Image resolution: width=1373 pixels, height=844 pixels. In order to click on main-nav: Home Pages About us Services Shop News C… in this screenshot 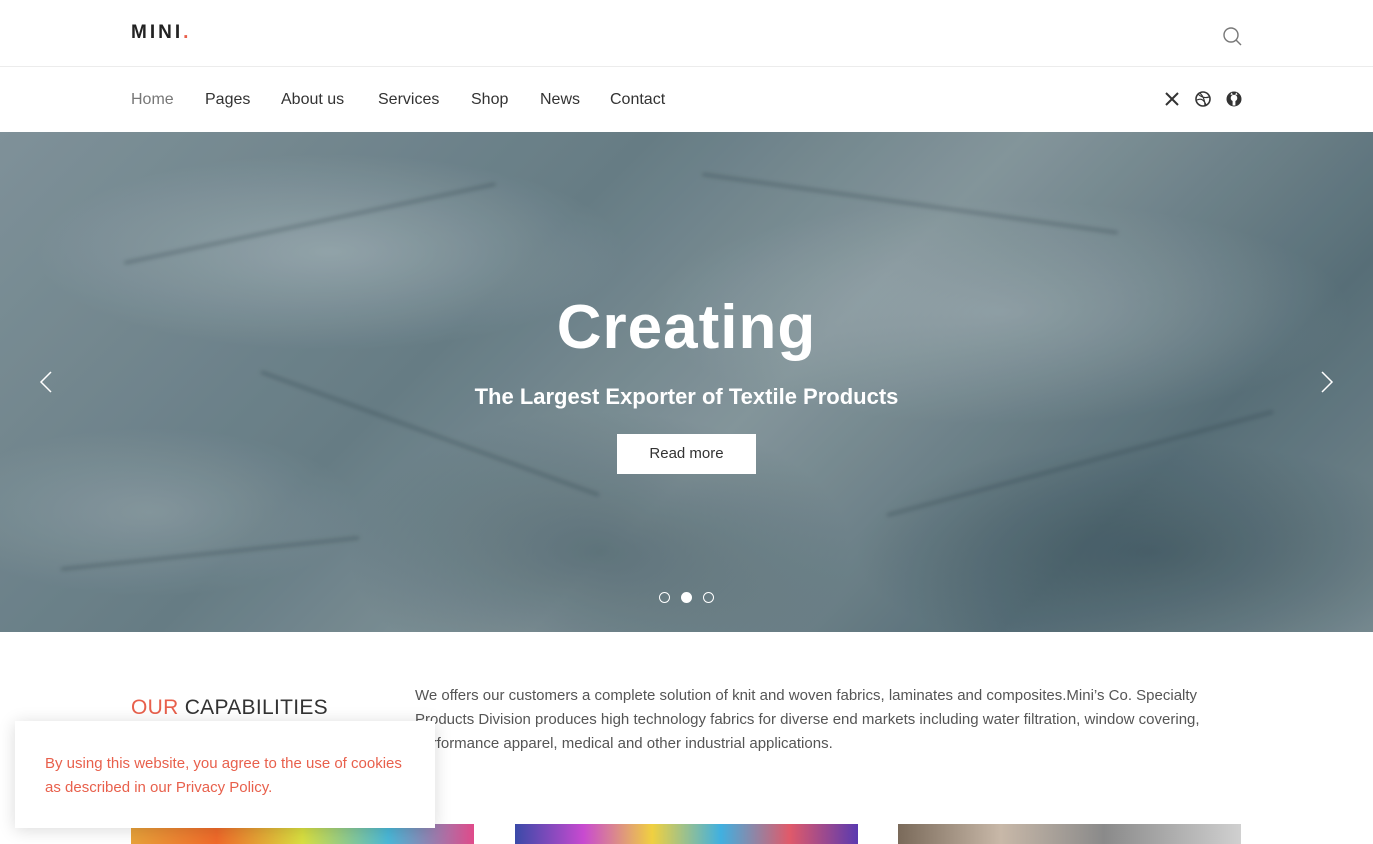, I will do `click(686, 99)`.